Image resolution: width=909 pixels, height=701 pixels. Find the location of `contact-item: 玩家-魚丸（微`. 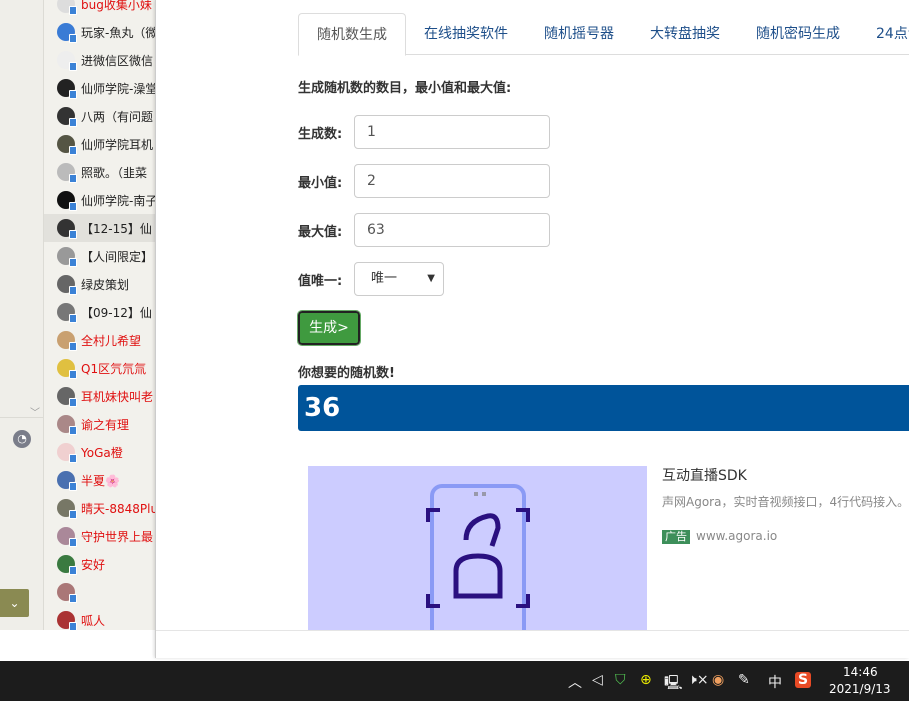

contact-item: 玩家-魚丸（微 is located at coordinates (99, 32).